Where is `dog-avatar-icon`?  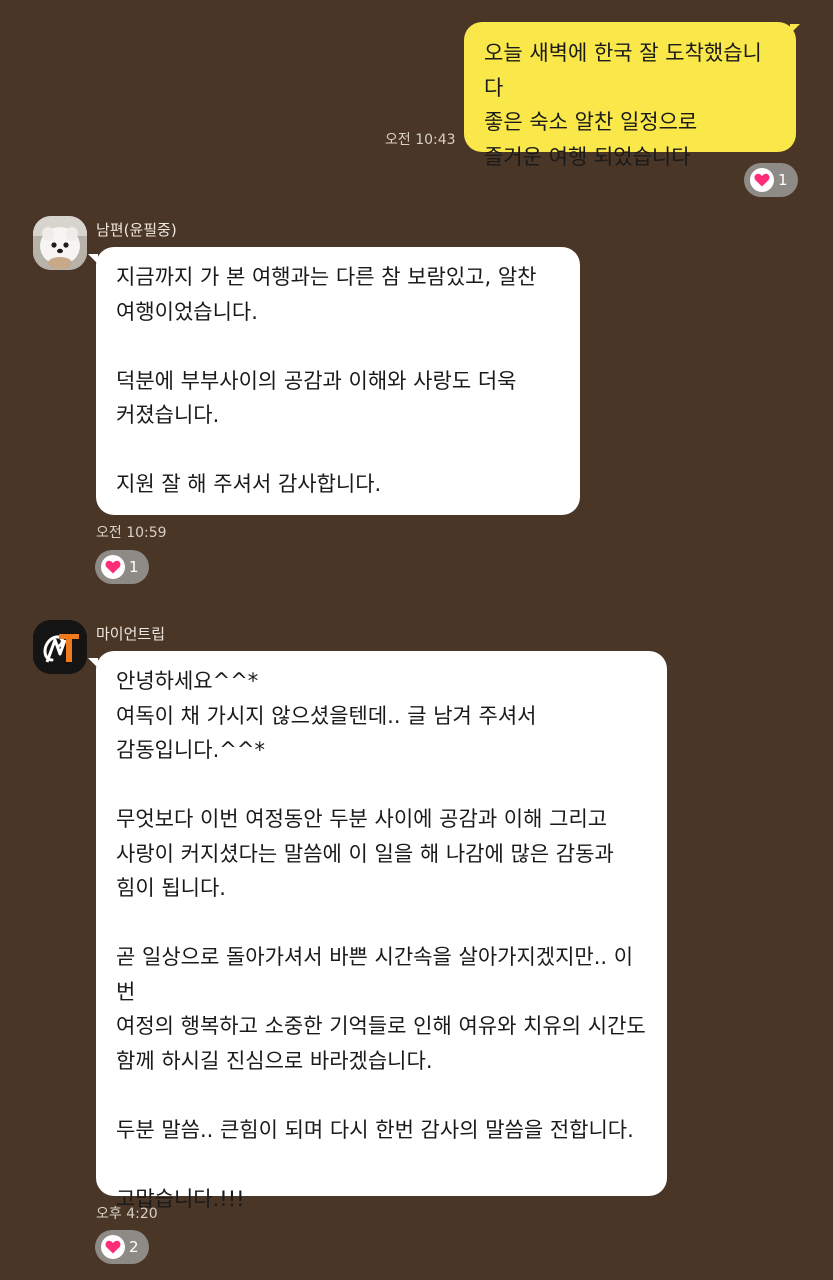 dog-avatar-icon is located at coordinates (60, 243).